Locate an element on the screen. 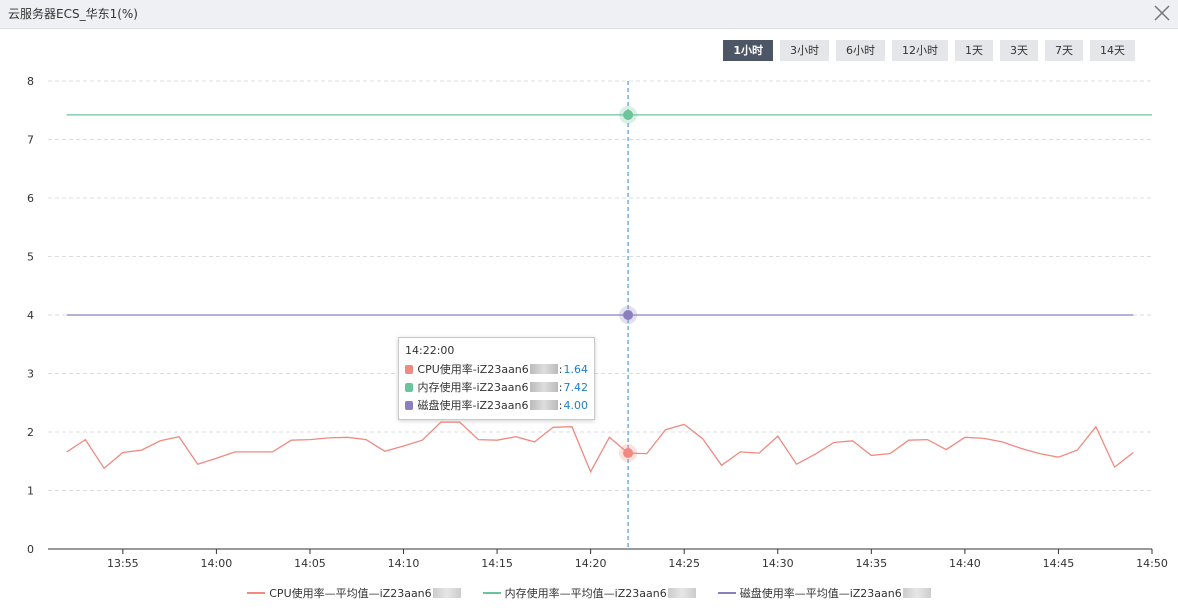  tooltip-swatch-disk is located at coordinates (409, 405).